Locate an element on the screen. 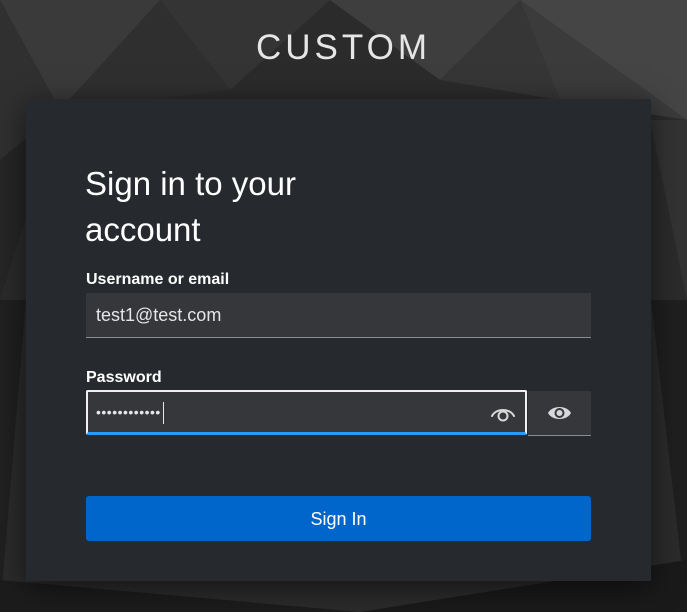 This screenshot has height=612, width=687. eye-outline-icon is located at coordinates (503, 413).